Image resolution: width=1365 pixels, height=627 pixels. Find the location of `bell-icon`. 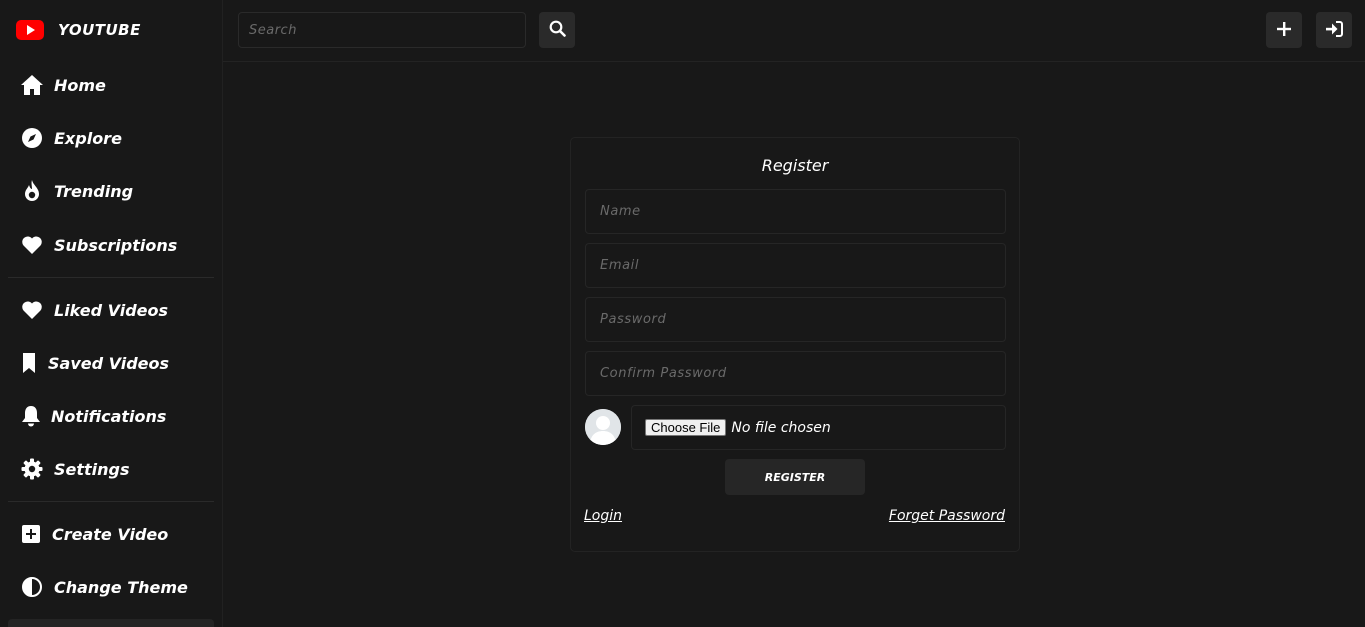

bell-icon is located at coordinates (30, 416).